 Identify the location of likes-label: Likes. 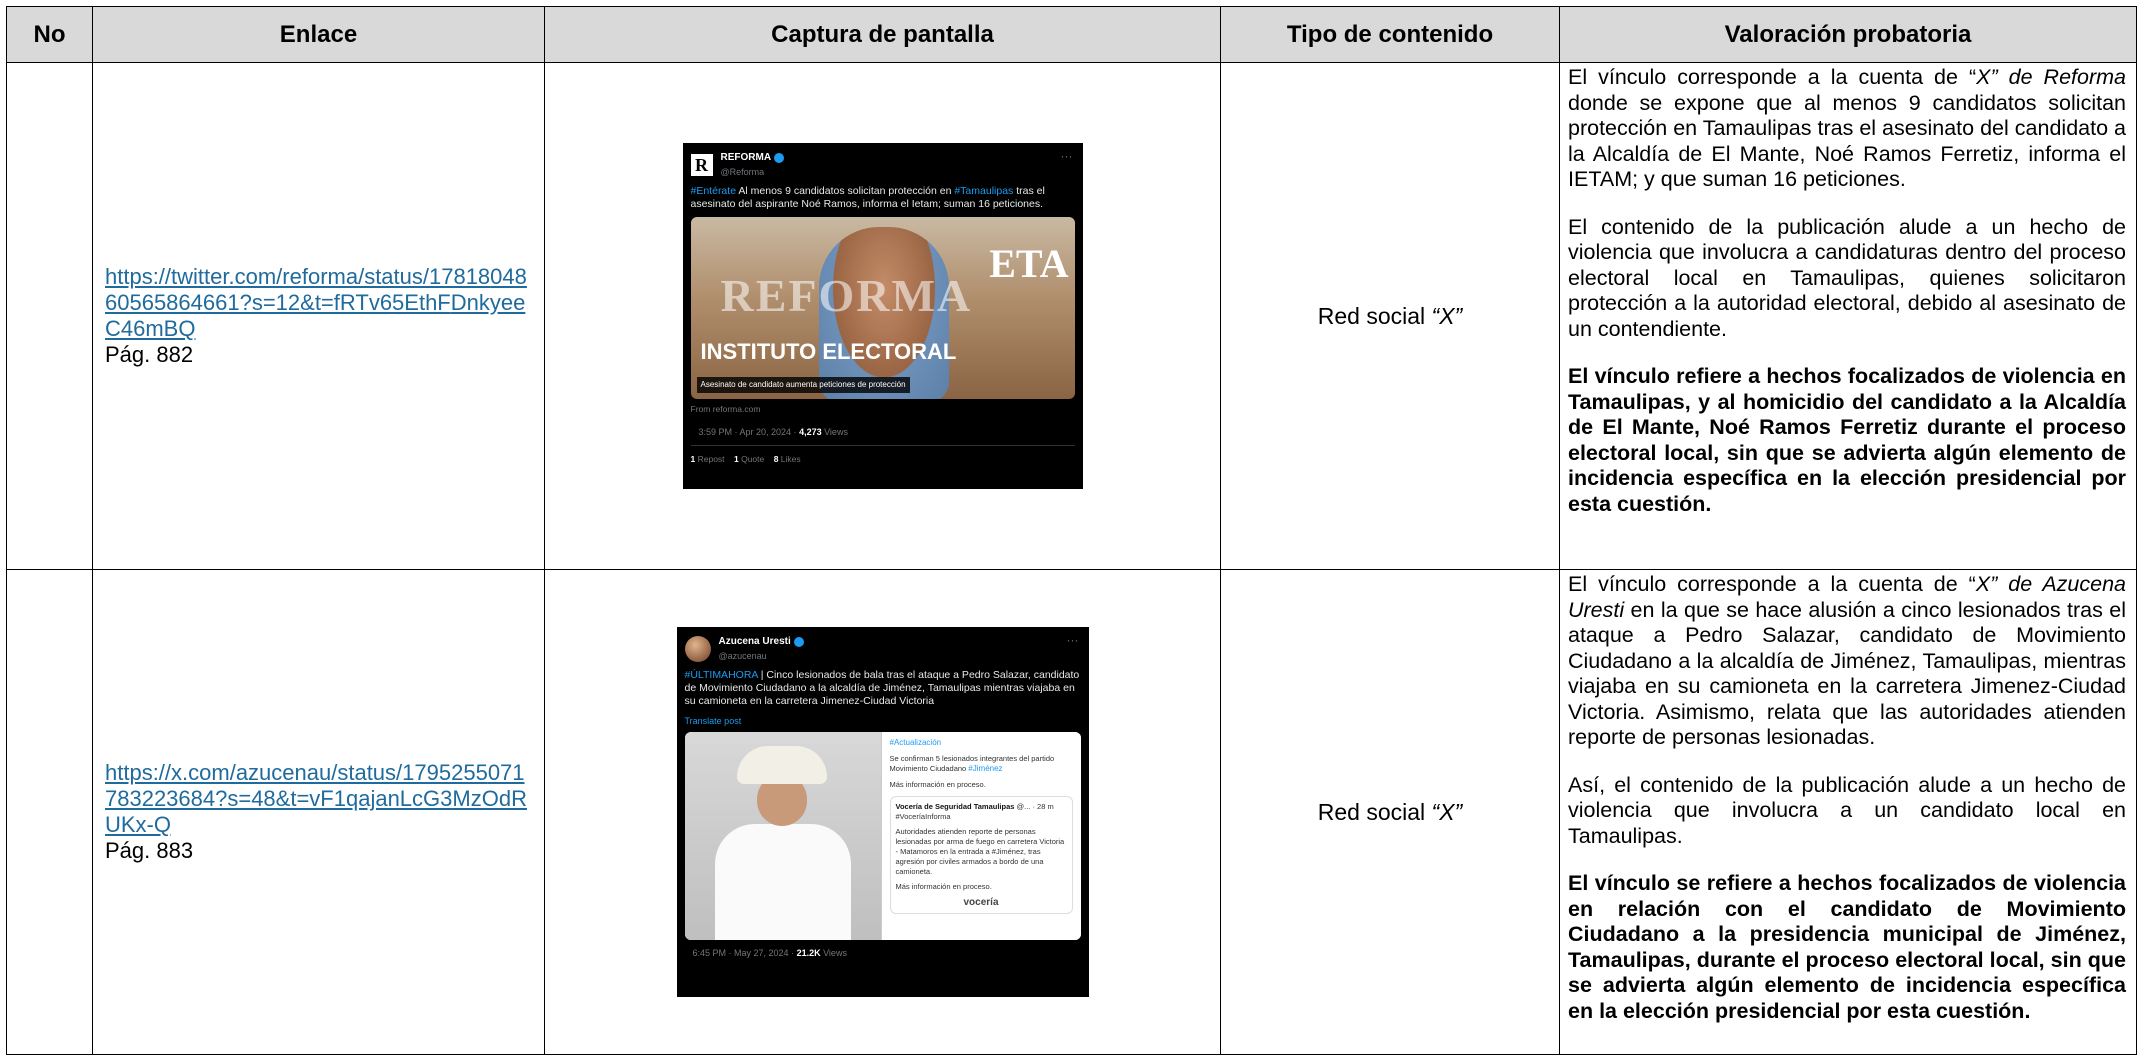
(789, 459).